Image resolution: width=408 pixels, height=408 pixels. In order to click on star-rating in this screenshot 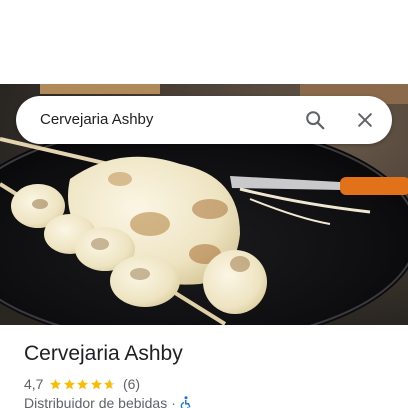, I will do `click(83, 384)`.